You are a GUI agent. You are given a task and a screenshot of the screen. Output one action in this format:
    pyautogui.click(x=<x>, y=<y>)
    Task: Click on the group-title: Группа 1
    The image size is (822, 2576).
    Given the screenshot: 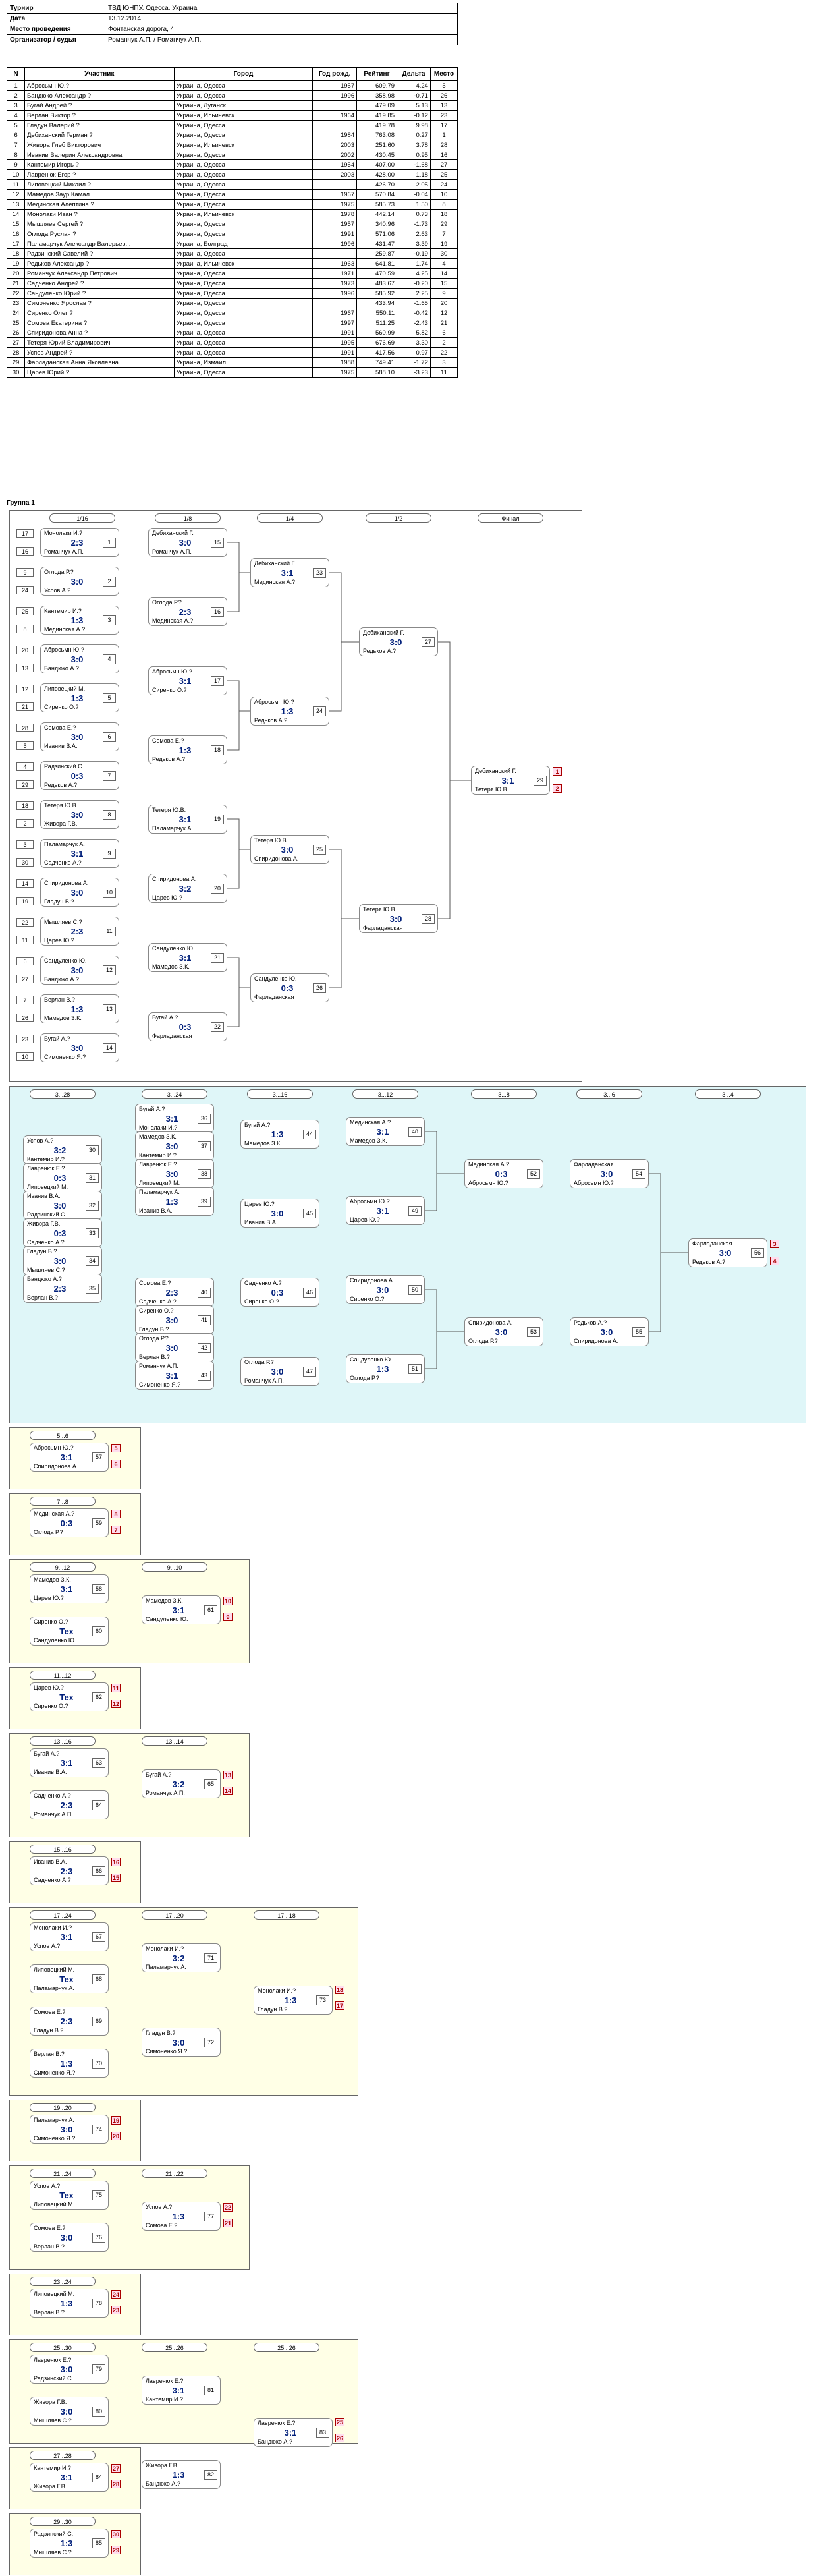 What is the action you would take?
    pyautogui.click(x=21, y=504)
    